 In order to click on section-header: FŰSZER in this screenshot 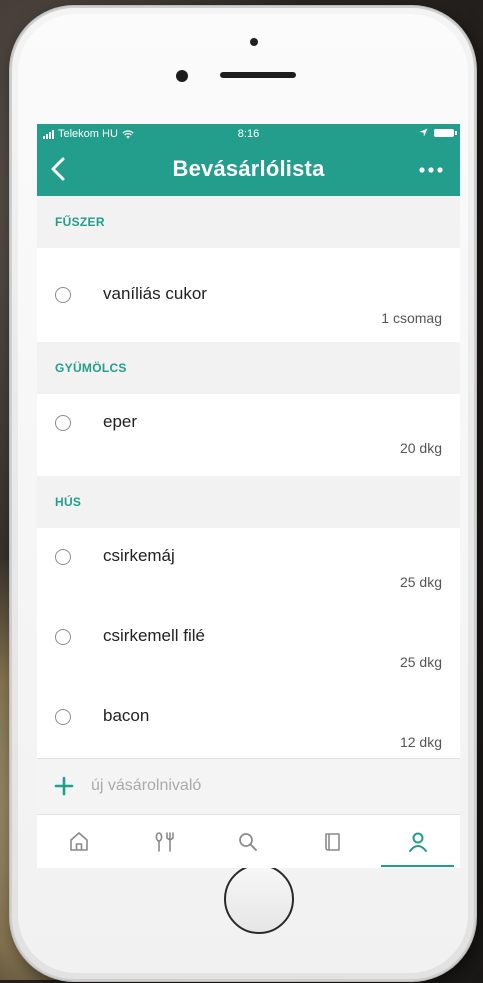, I will do `click(248, 222)`.